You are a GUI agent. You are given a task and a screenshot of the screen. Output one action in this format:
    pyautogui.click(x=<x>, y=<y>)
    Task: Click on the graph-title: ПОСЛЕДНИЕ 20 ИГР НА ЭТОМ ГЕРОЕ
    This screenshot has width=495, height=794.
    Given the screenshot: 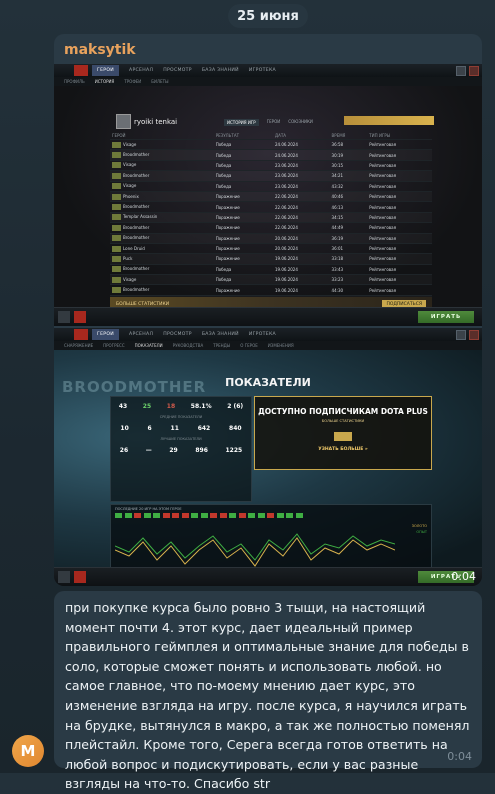 What is the action you would take?
    pyautogui.click(x=148, y=509)
    